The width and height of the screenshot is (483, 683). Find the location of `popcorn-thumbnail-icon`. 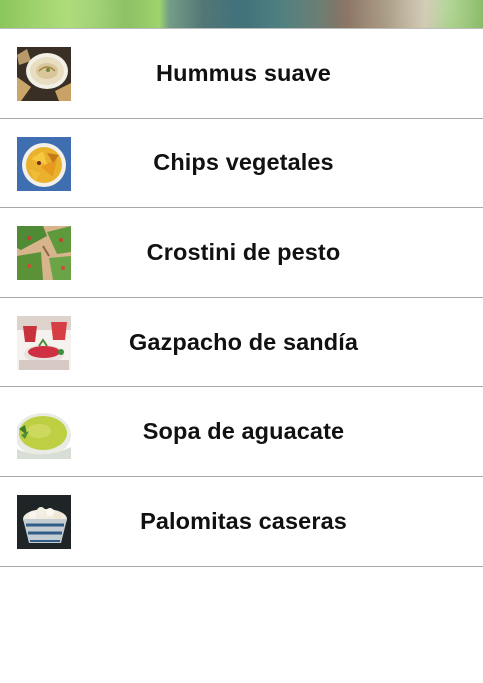

popcorn-thumbnail-icon is located at coordinates (44, 521).